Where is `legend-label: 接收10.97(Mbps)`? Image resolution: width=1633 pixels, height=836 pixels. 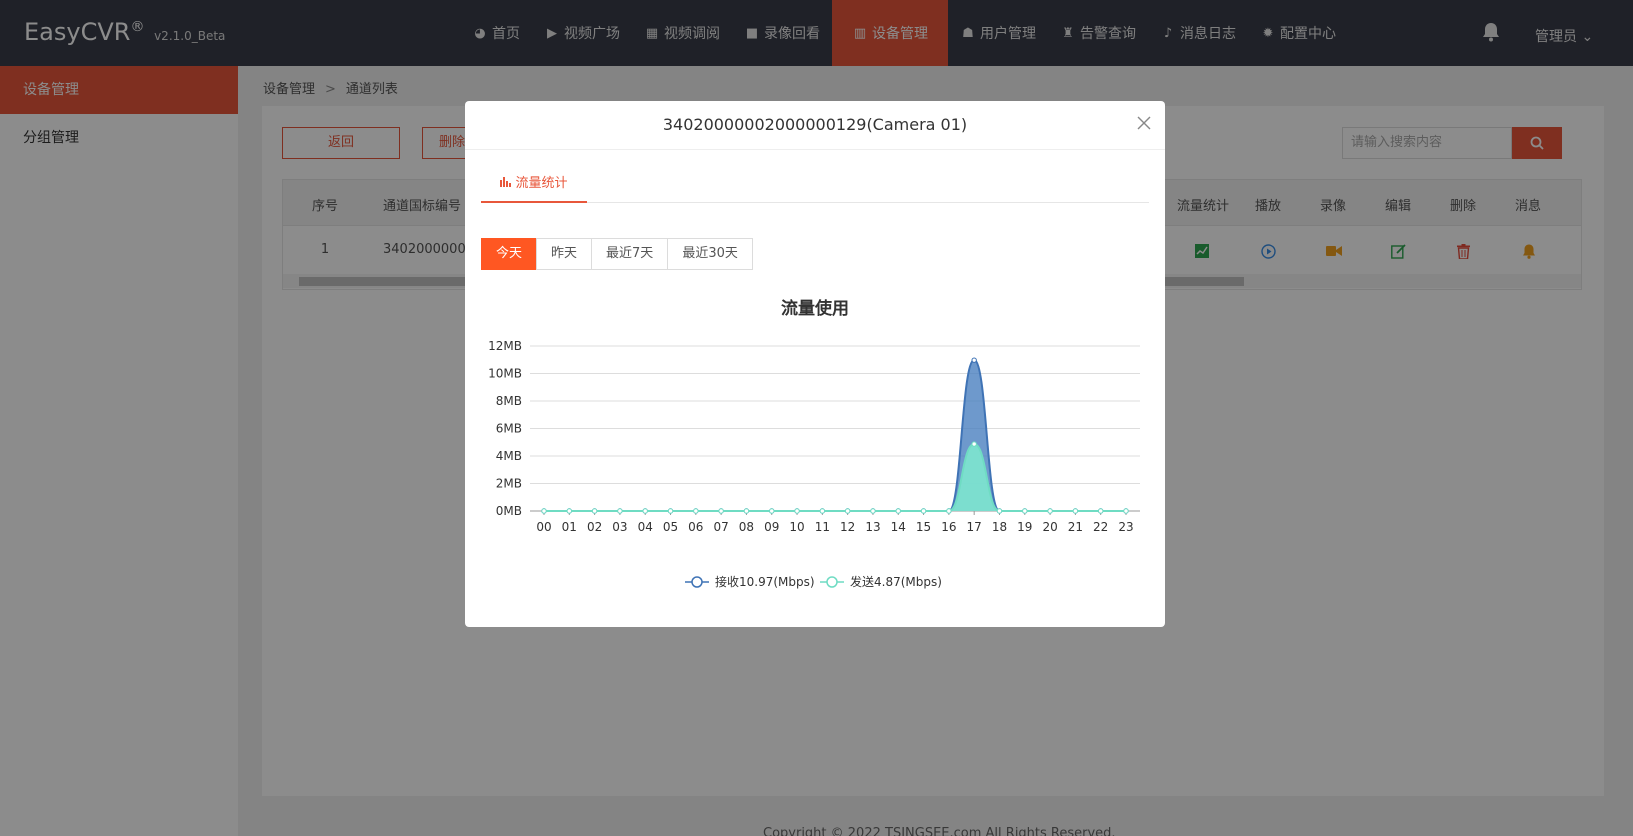
legend-label: 接收10.97(Mbps) is located at coordinates (765, 581).